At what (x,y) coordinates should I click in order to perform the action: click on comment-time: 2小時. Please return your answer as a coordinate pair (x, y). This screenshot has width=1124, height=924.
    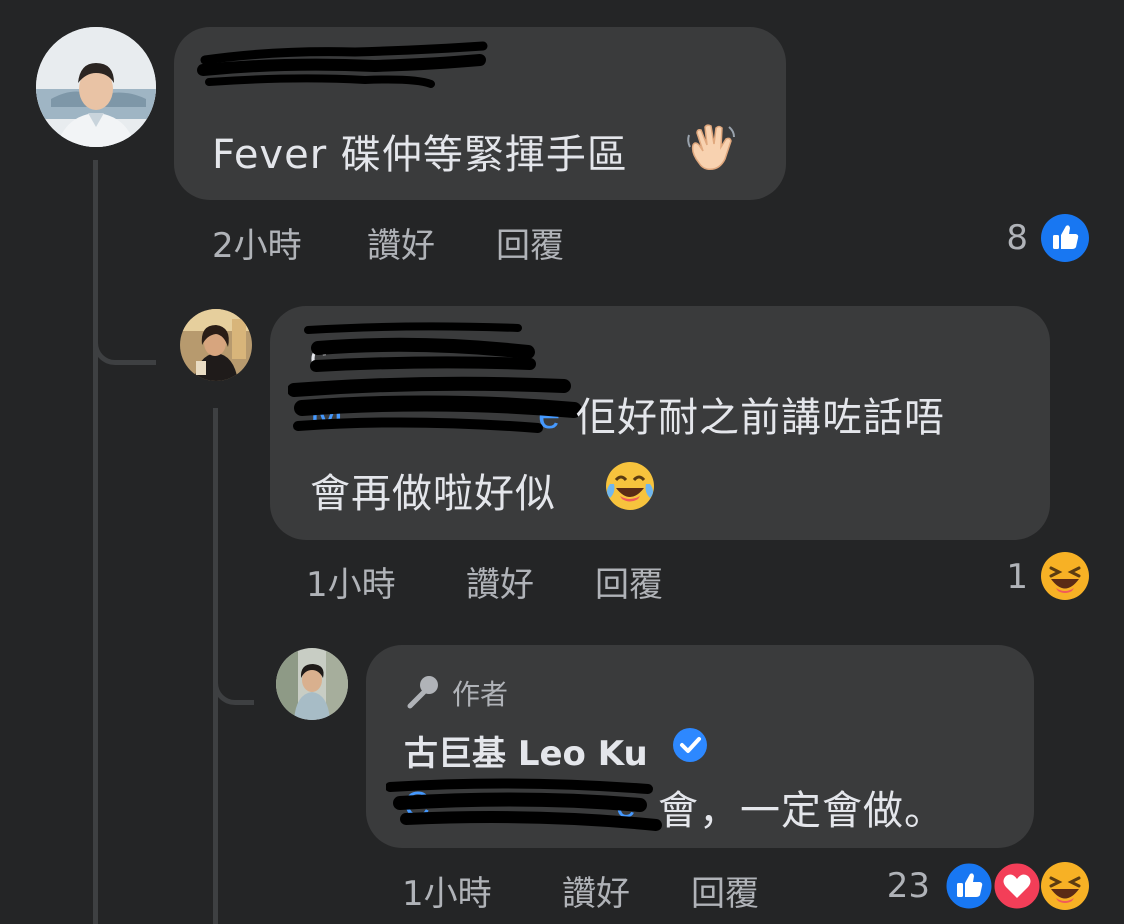
    Looking at the image, I should click on (257, 242).